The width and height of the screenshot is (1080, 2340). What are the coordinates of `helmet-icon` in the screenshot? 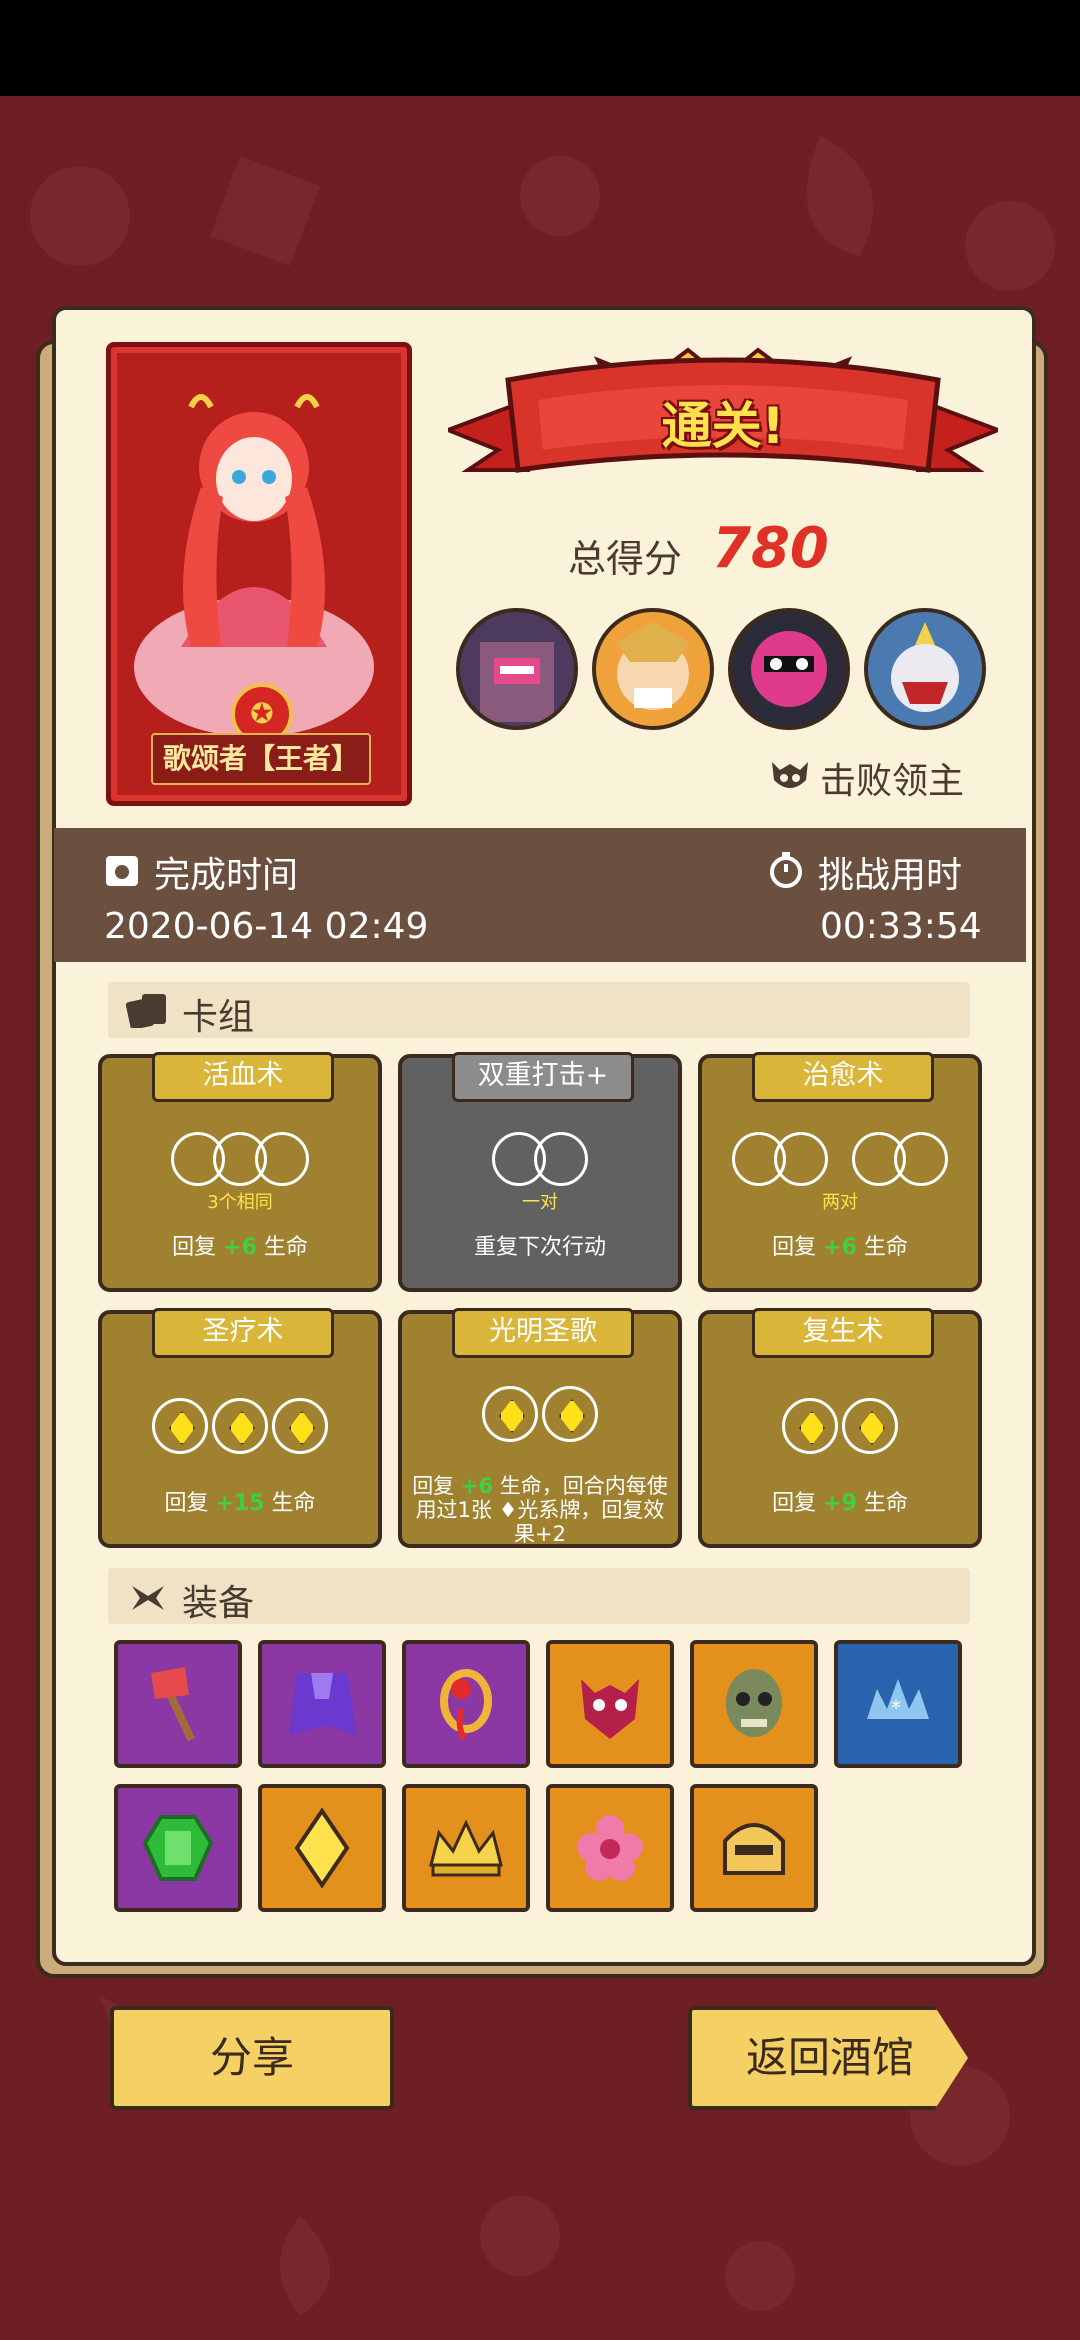 It's located at (754, 1849).